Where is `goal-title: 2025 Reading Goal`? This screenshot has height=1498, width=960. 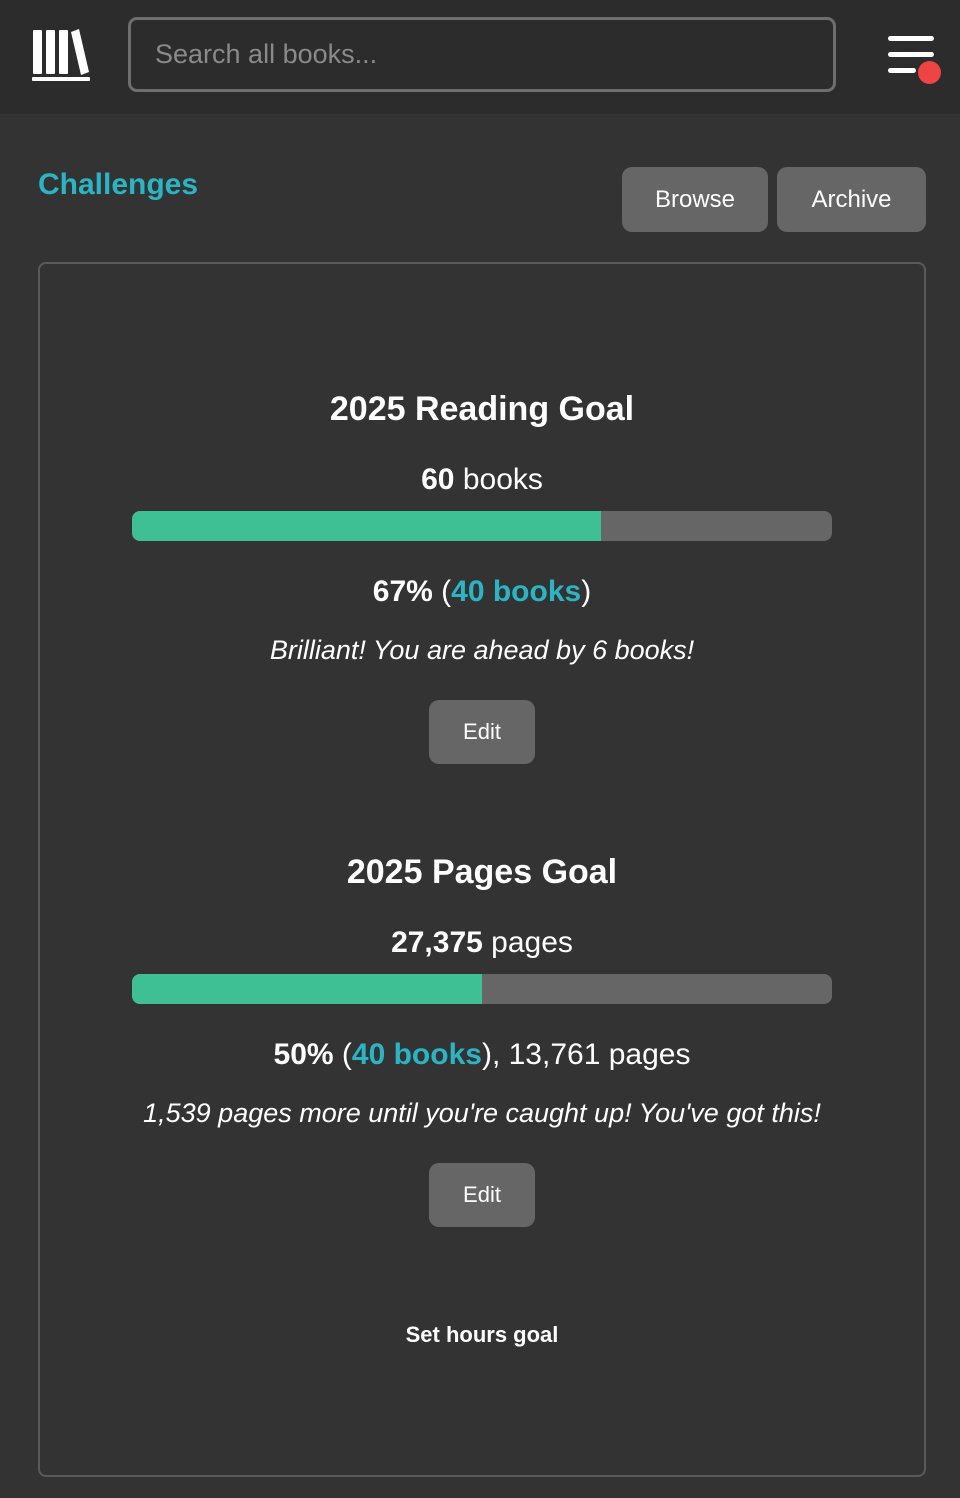
goal-title: 2025 Reading Goal is located at coordinates (482, 409).